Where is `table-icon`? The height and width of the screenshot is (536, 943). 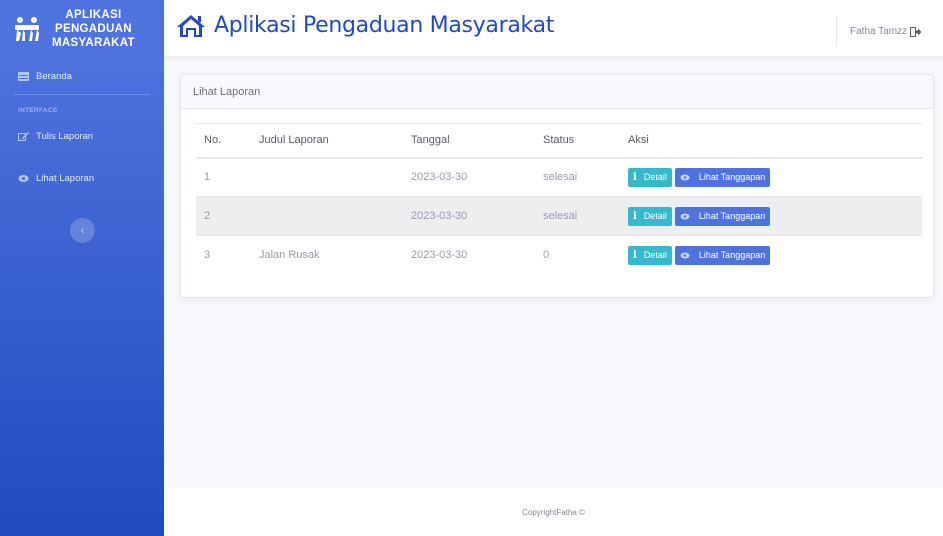 table-icon is located at coordinates (23, 76).